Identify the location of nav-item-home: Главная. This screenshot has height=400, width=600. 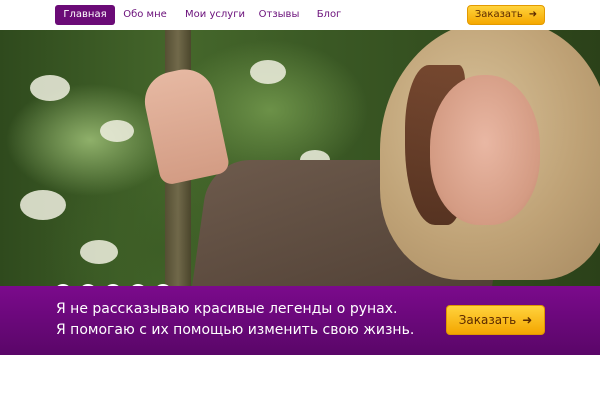
(85, 15).